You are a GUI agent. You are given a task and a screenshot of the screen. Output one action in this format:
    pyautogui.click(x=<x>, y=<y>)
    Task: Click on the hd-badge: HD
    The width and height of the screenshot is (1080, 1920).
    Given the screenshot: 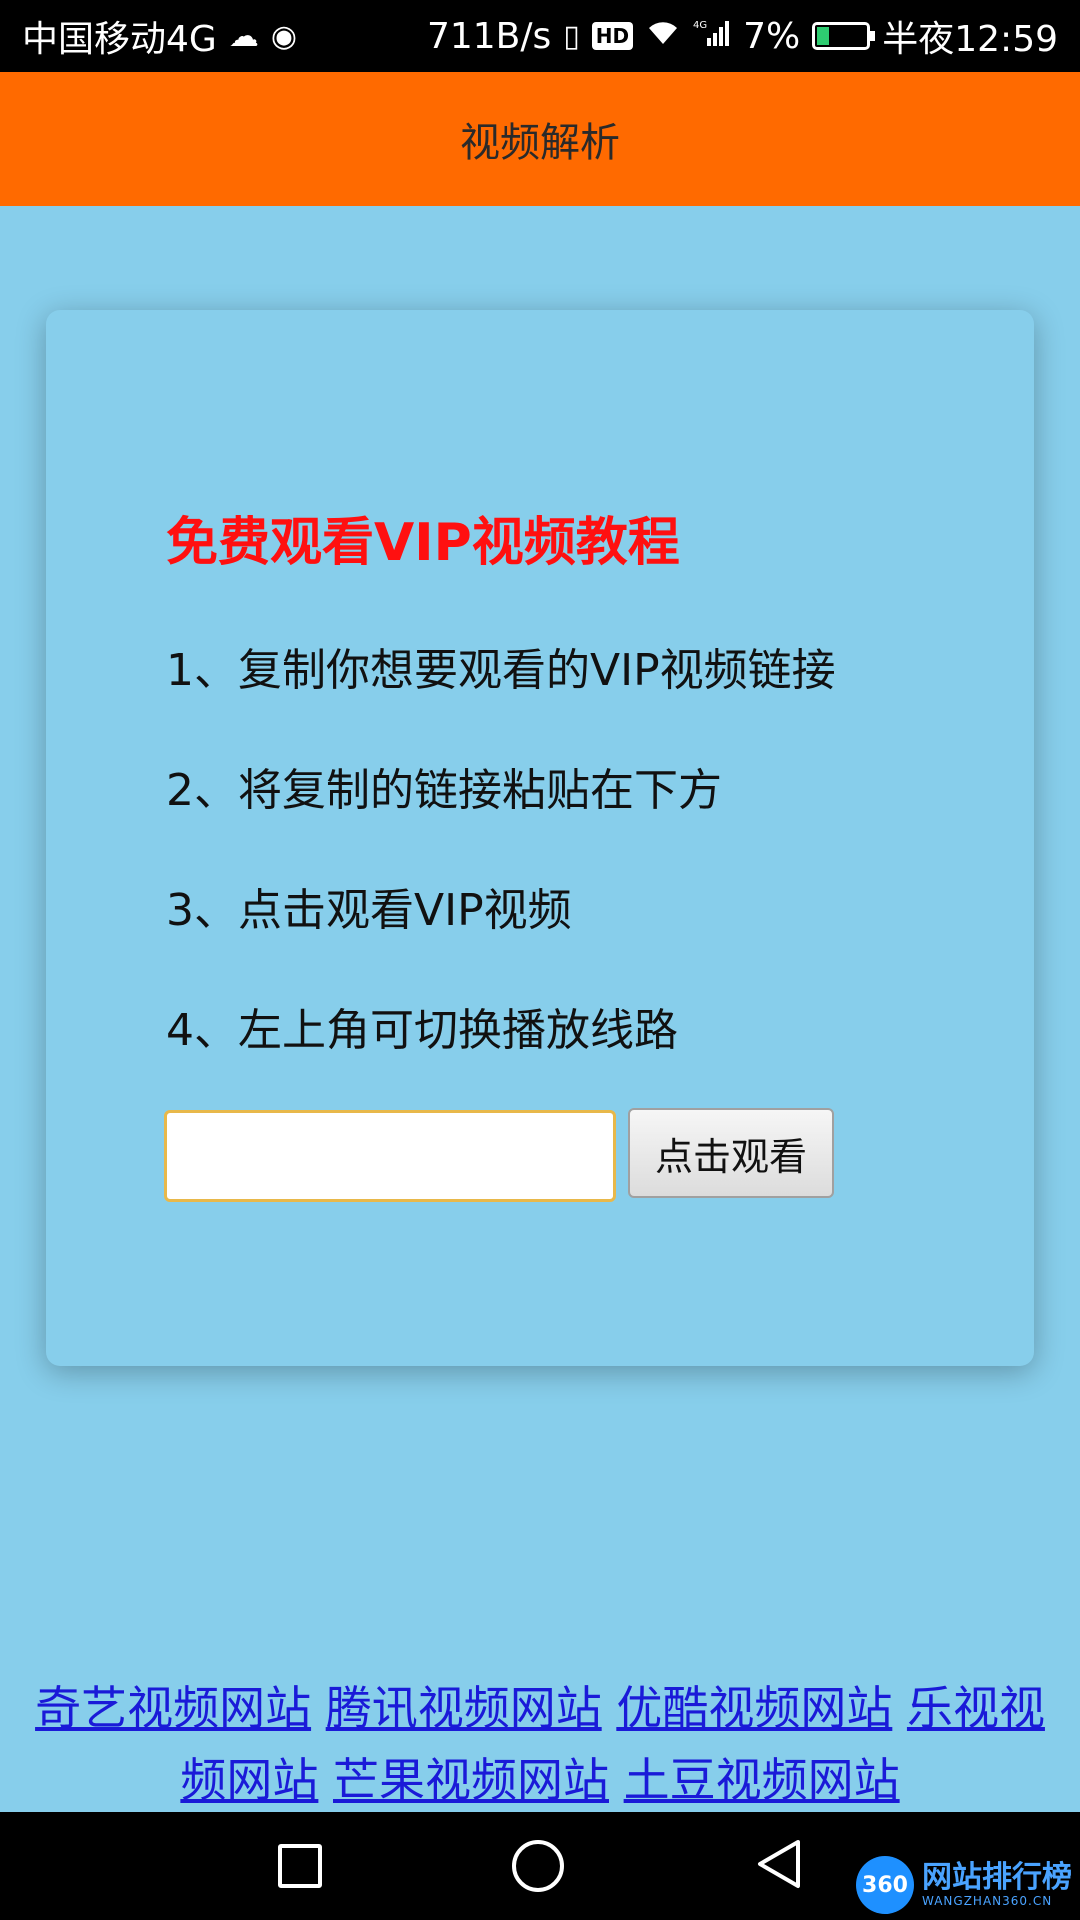 What is the action you would take?
    pyautogui.click(x=612, y=36)
    